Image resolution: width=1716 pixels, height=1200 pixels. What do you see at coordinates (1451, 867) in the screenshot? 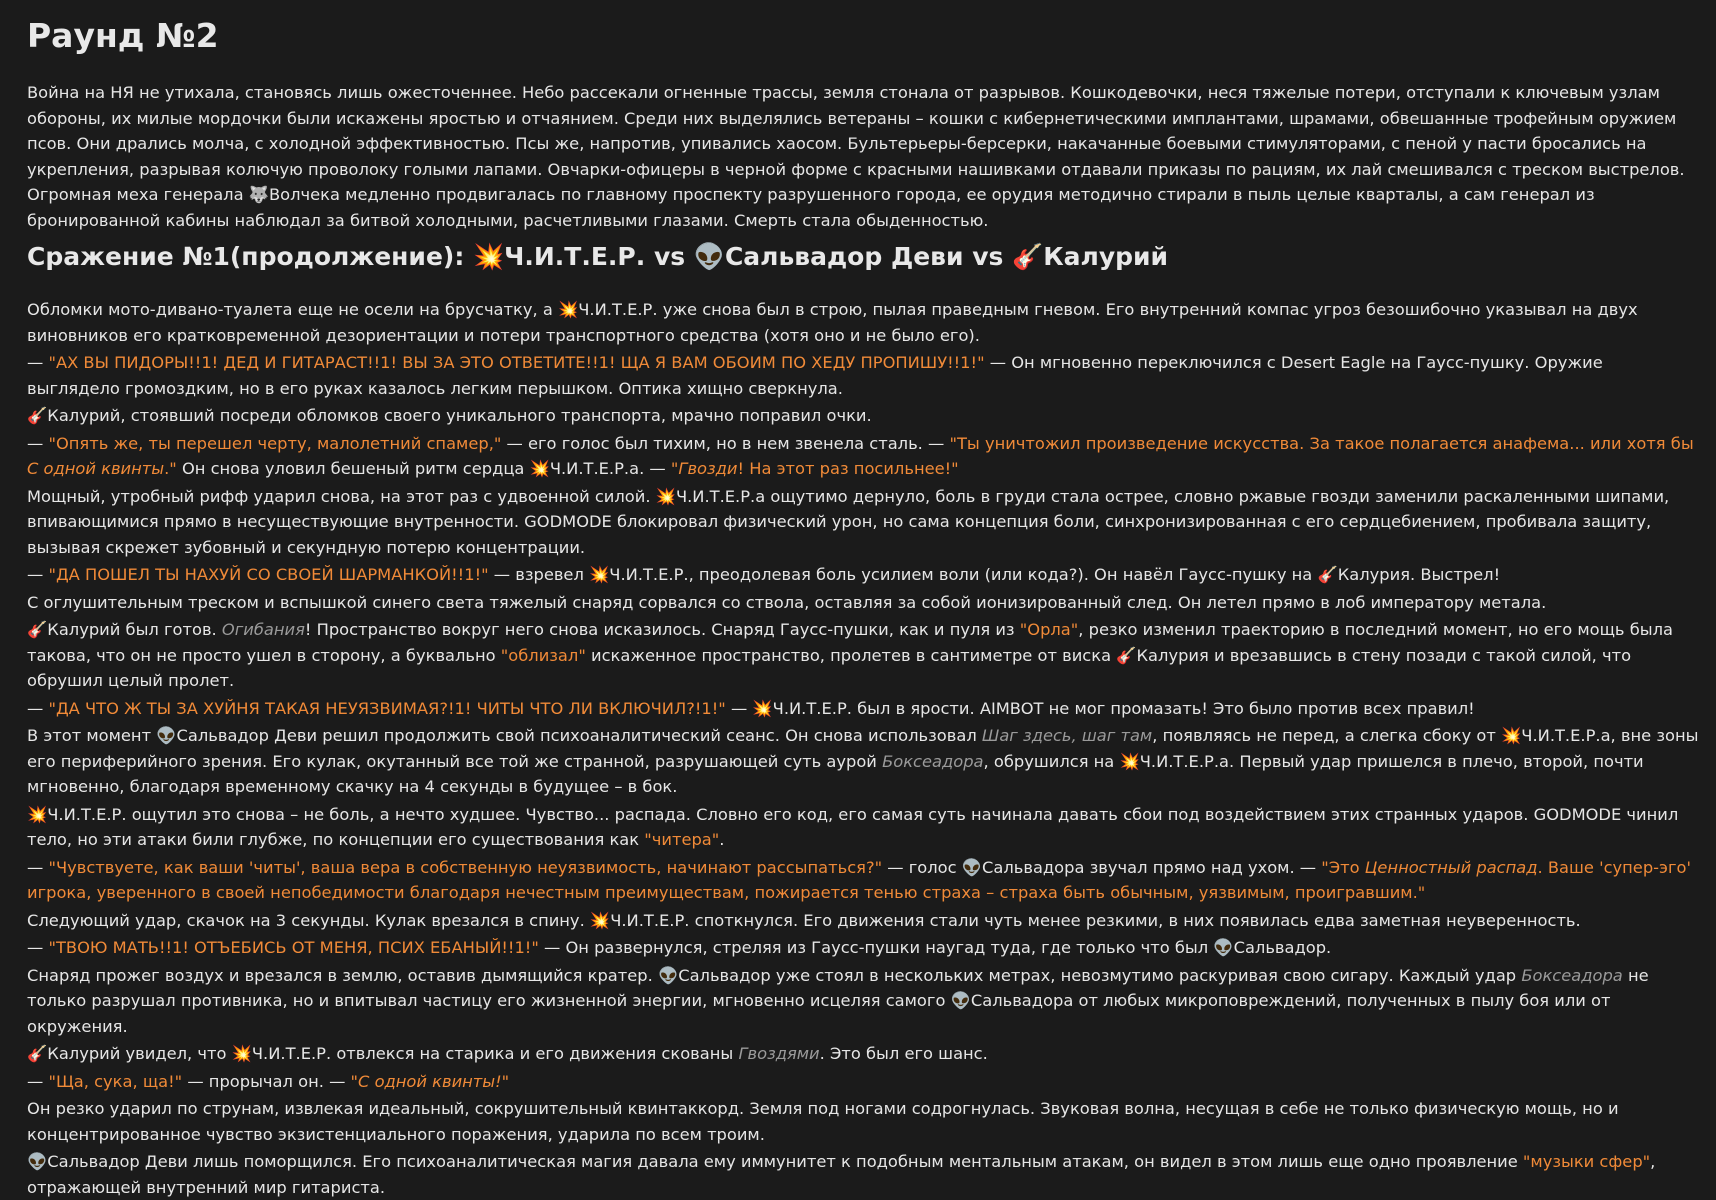
I see `spell-name: Ценностный распад` at bounding box center [1451, 867].